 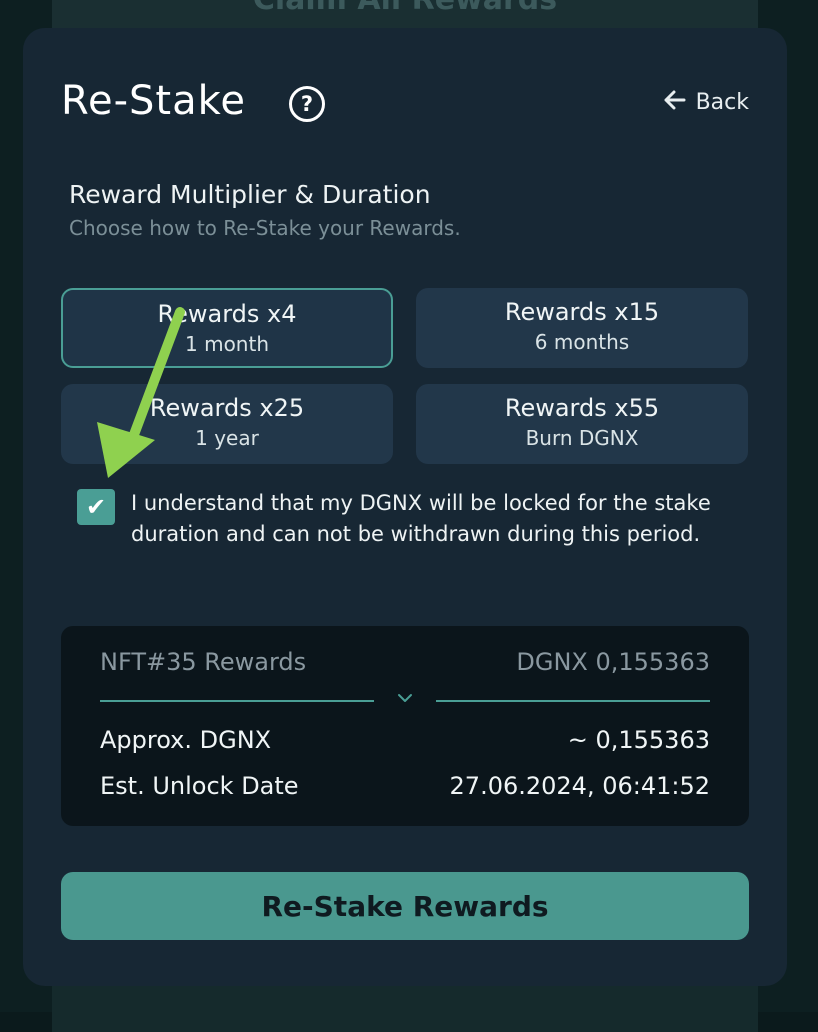 What do you see at coordinates (722, 102) in the screenshot?
I see `back-label: Back` at bounding box center [722, 102].